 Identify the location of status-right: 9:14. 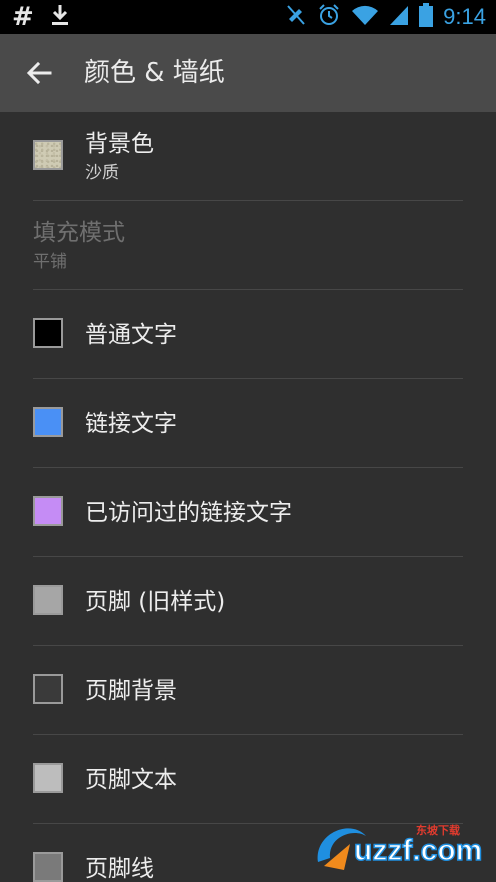
(385, 17).